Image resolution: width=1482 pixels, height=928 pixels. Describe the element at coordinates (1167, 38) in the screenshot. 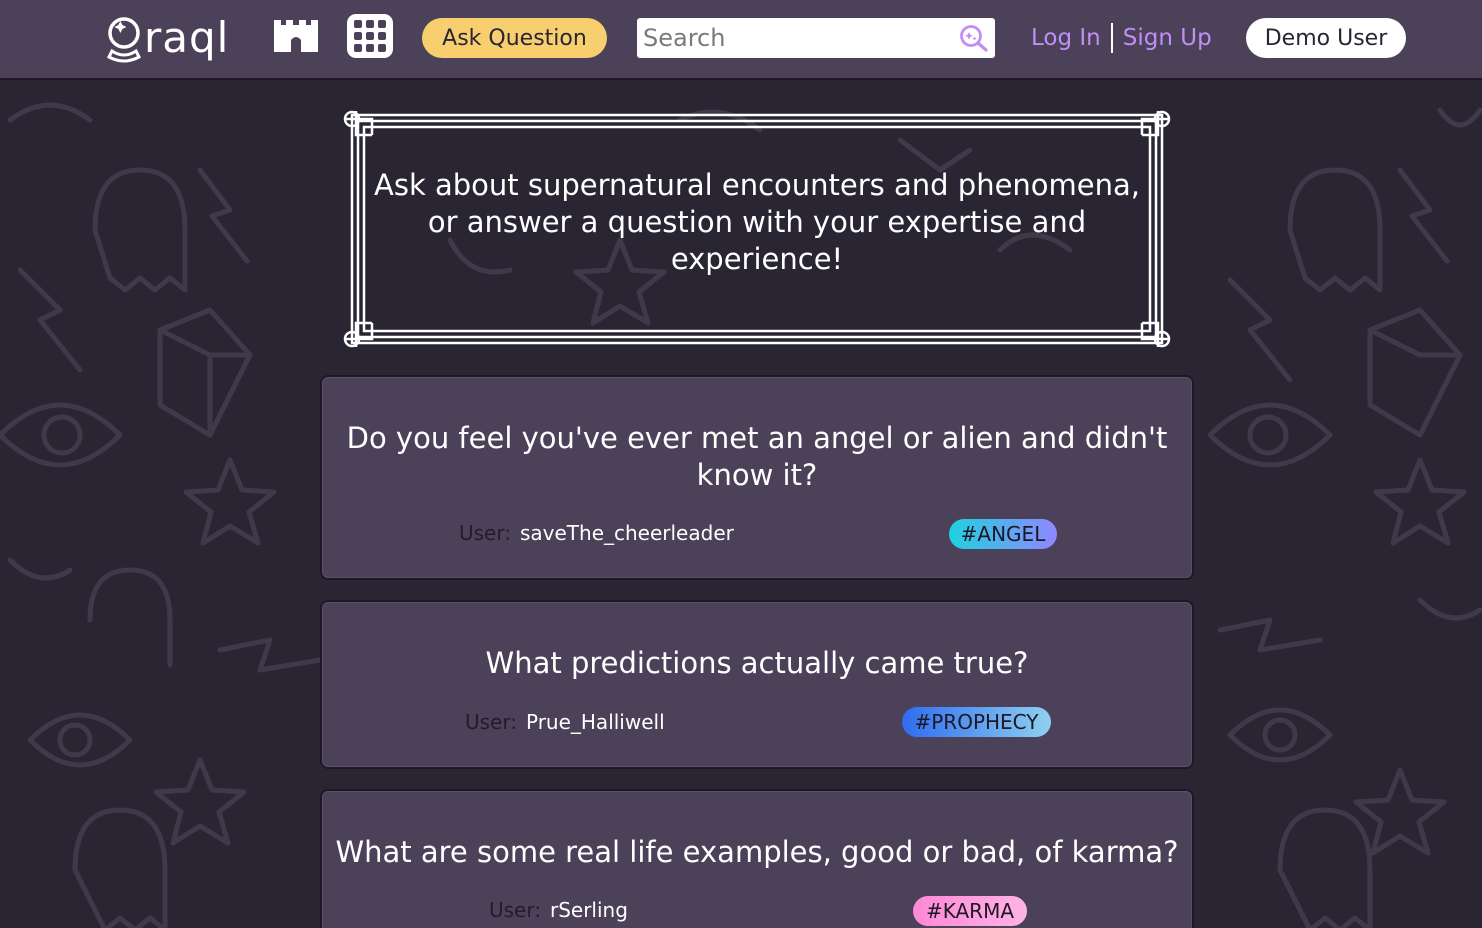

I see `signup-link: Sign Up` at that location.